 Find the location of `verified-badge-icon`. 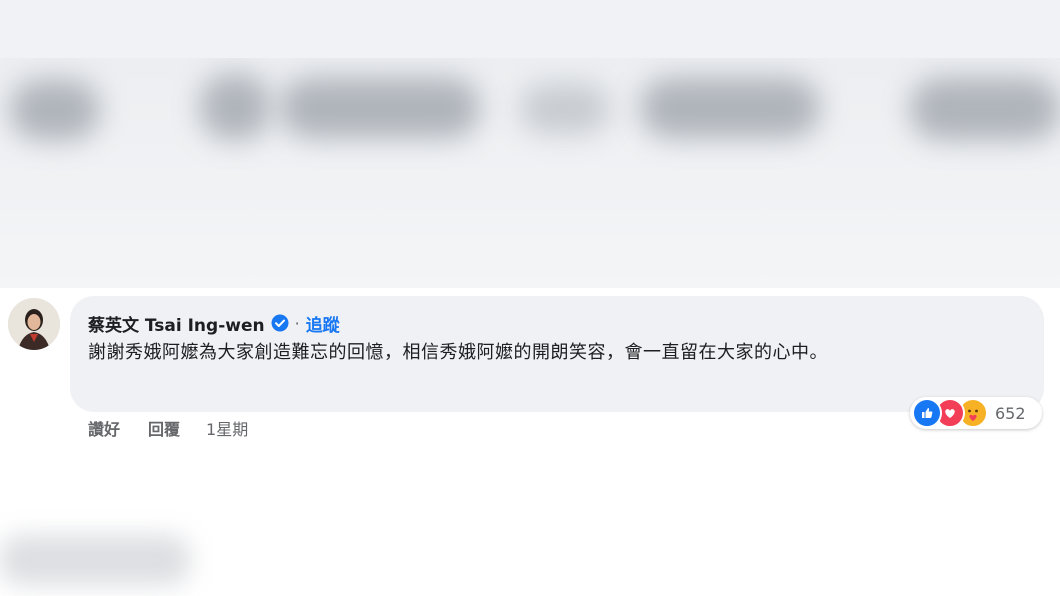

verified-badge-icon is located at coordinates (280, 323).